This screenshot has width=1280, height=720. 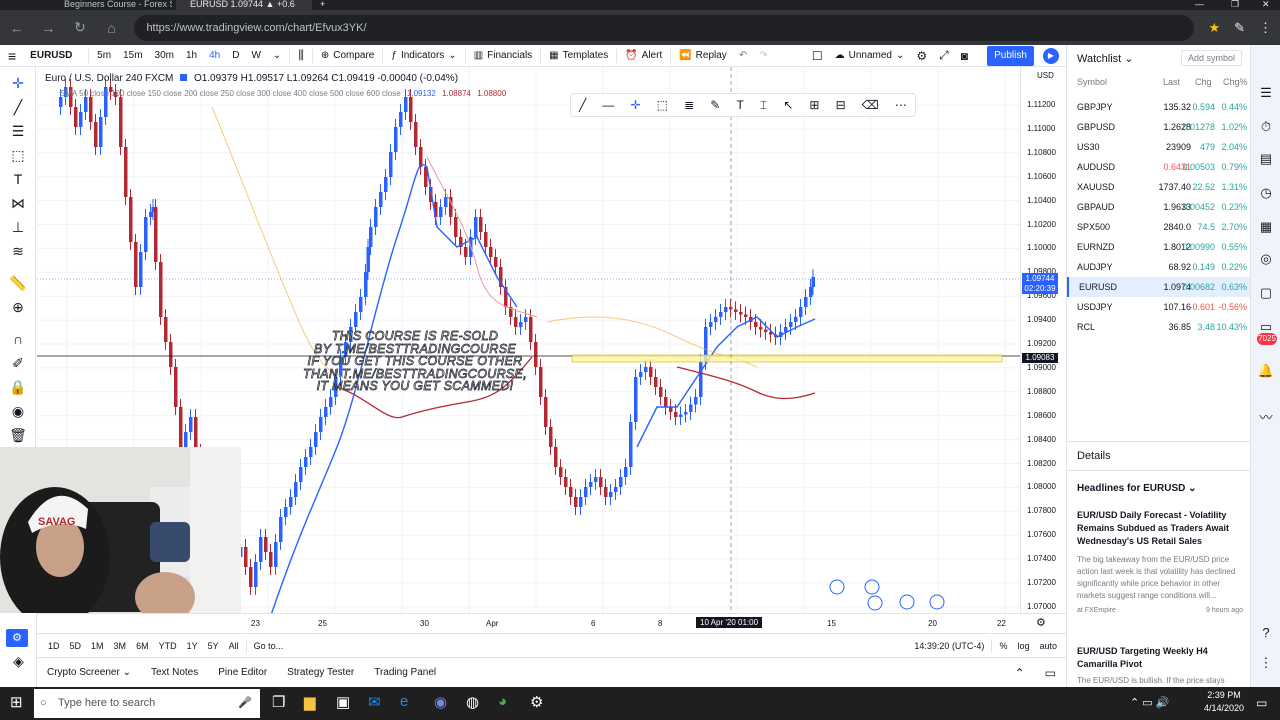 I want to click on forecast-tool-icon: ⊞, so click(x=814, y=105).